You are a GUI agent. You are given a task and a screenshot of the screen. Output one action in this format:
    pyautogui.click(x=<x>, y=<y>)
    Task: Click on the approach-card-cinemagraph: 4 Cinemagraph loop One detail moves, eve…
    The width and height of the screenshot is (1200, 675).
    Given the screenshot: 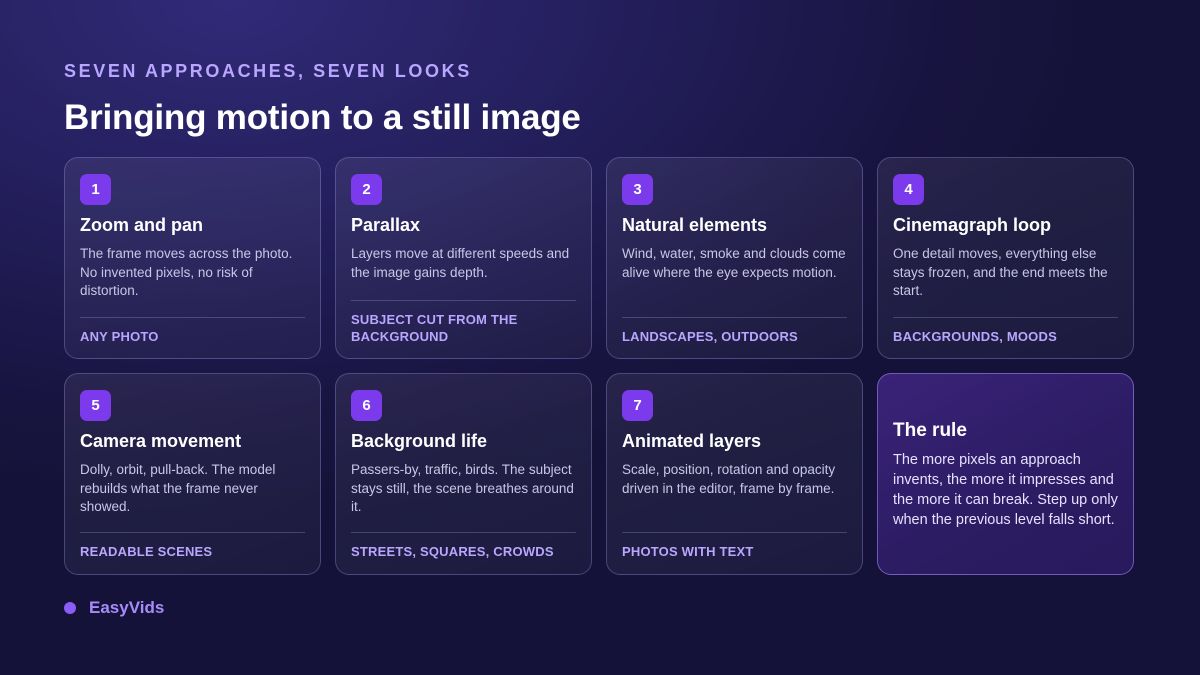 What is the action you would take?
    pyautogui.click(x=1005, y=258)
    